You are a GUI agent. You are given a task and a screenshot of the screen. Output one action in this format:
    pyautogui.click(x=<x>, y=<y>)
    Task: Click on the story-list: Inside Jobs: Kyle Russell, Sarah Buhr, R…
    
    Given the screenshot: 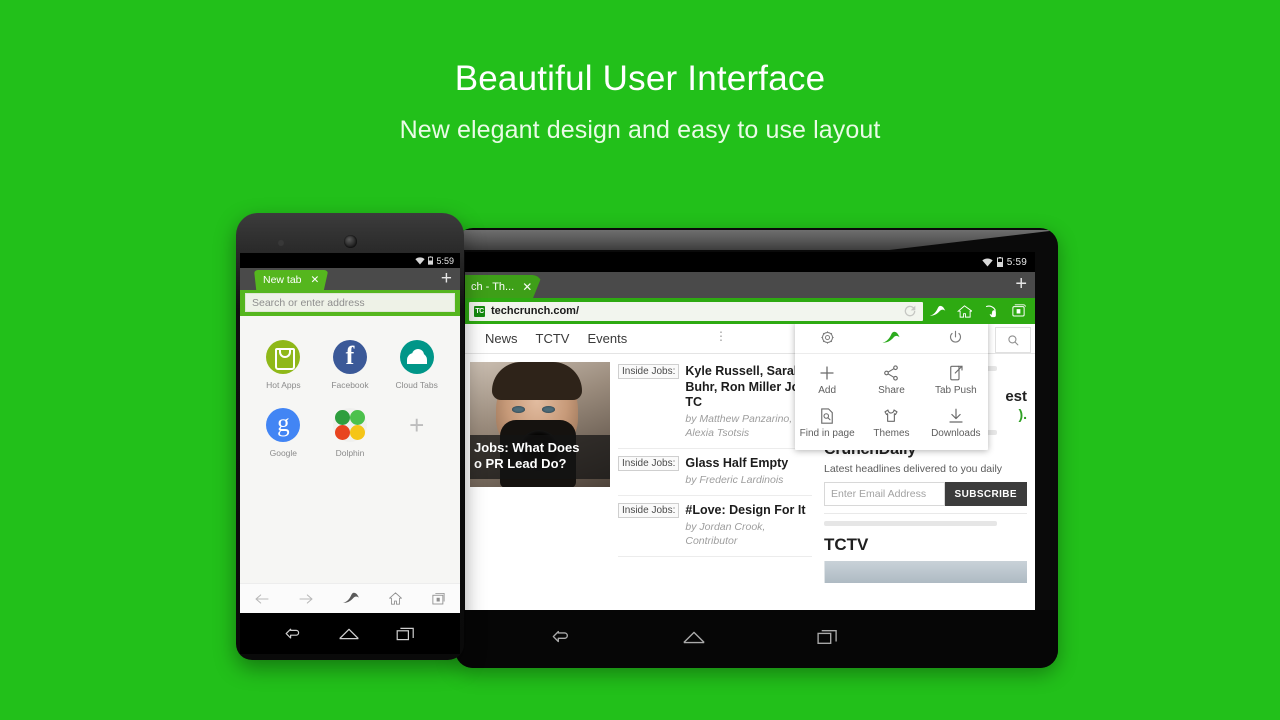 What is the action you would take?
    pyautogui.click(x=714, y=490)
    